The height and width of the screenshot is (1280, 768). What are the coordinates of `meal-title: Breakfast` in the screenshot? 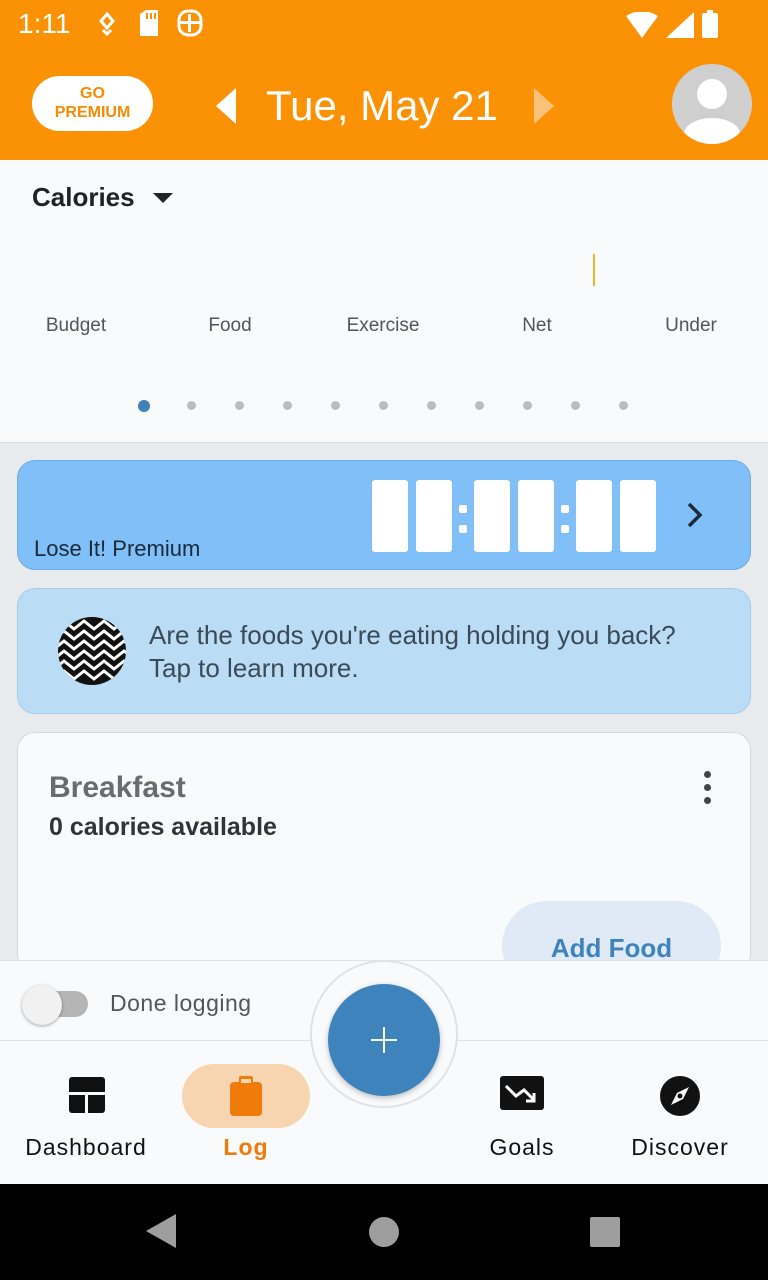 It's located at (117, 787).